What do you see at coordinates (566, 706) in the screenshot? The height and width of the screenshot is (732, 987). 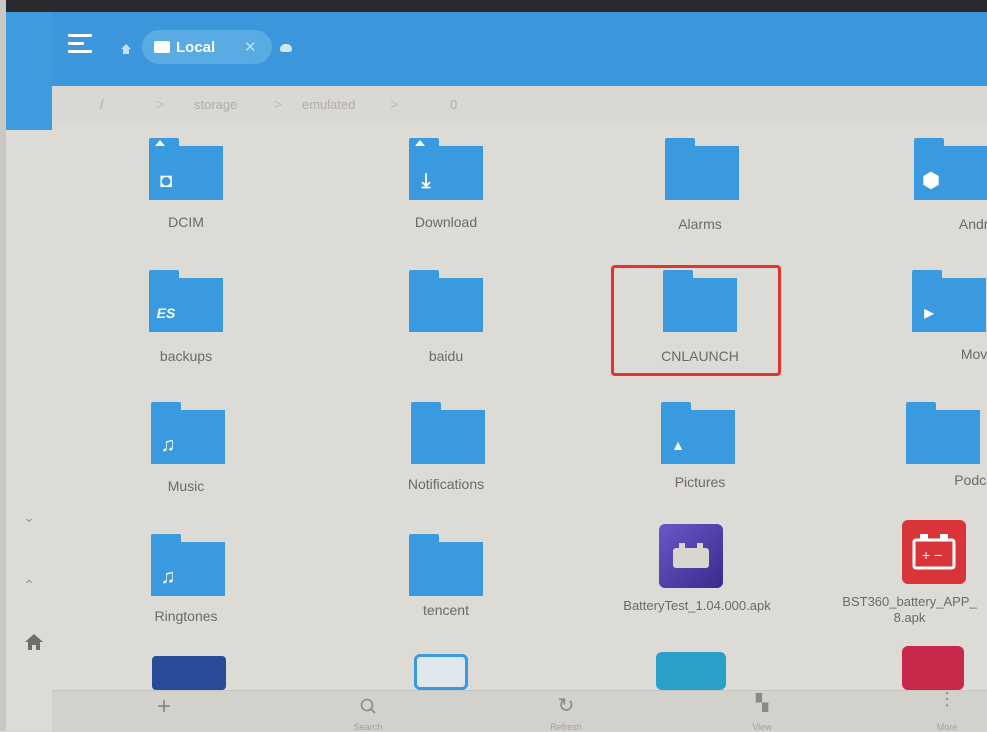 I see `refresh-icon: ↻` at bounding box center [566, 706].